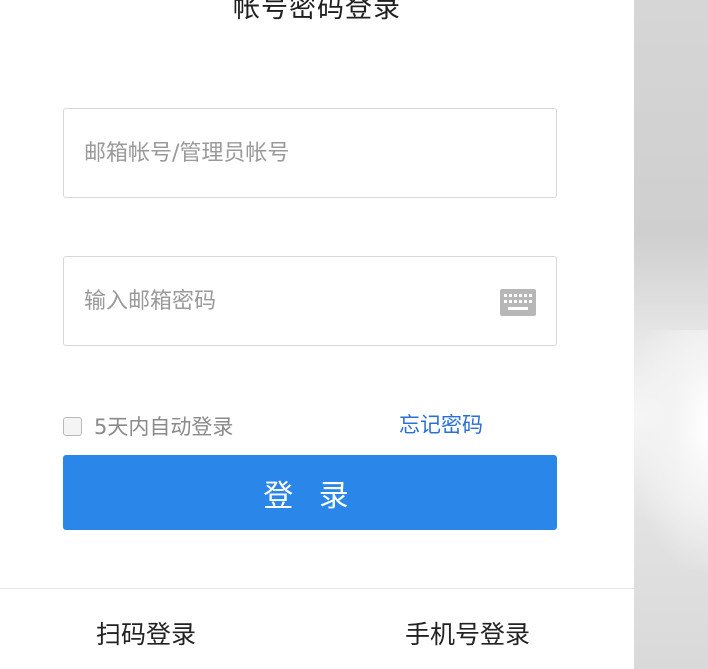 This screenshot has height=669, width=708. What do you see at coordinates (294, 153) in the screenshot?
I see `account-input` at bounding box center [294, 153].